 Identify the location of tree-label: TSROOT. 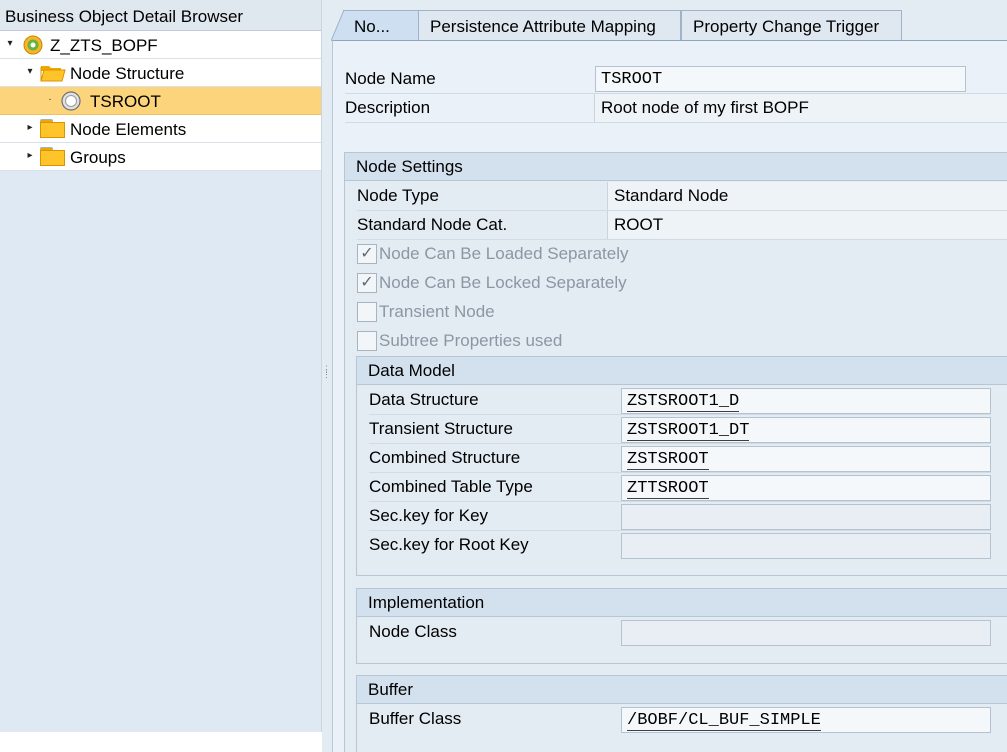
(125, 101).